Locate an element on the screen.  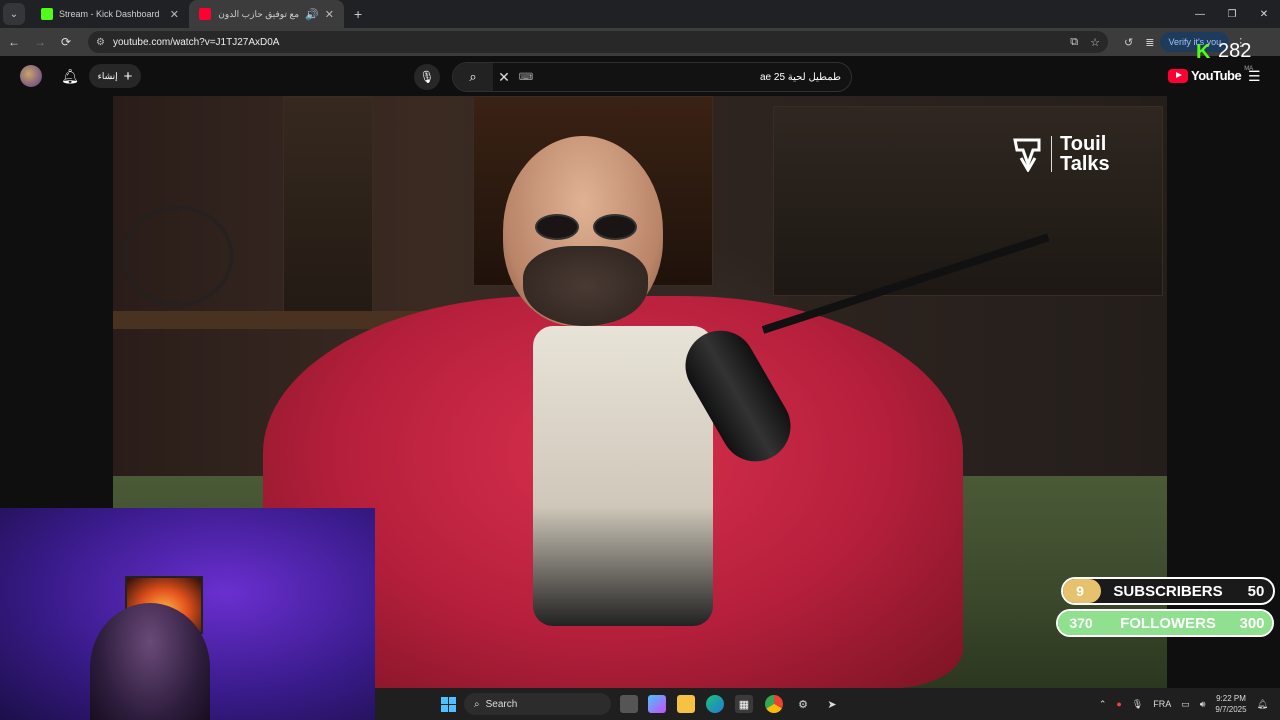
clock-time: 9:22 PM is located at coordinates (1231, 698).